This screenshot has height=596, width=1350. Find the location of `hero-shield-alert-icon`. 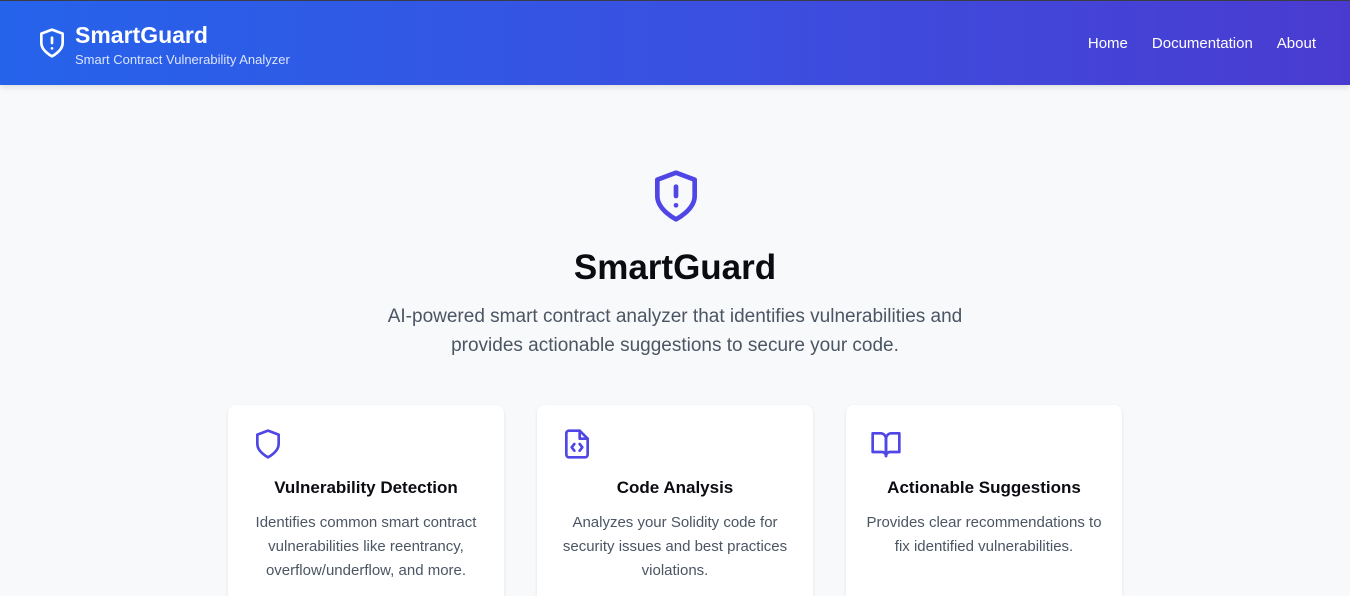

hero-shield-alert-icon is located at coordinates (676, 196).